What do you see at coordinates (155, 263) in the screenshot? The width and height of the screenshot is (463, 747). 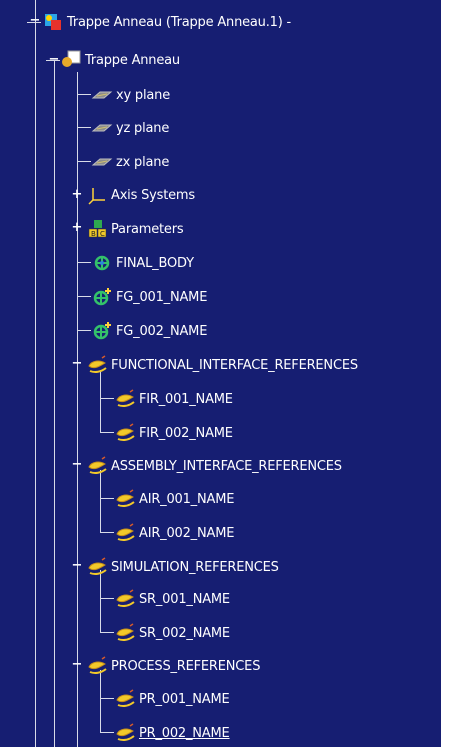 I see `tree-node-label: FINAL_BODY` at bounding box center [155, 263].